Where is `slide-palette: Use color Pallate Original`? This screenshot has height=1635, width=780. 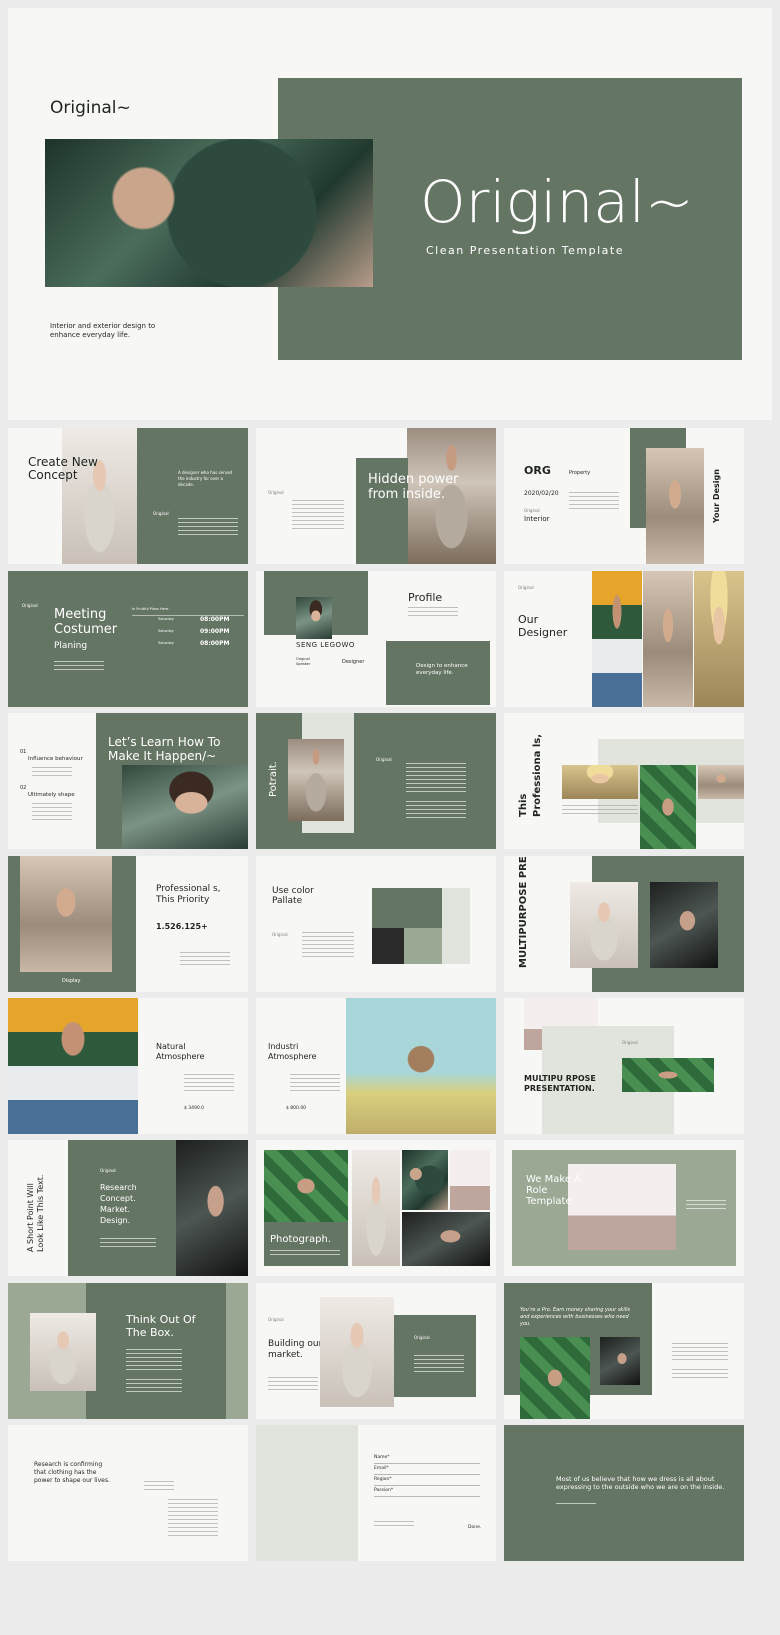
slide-palette: Use color Pallate Original is located at coordinates (376, 924).